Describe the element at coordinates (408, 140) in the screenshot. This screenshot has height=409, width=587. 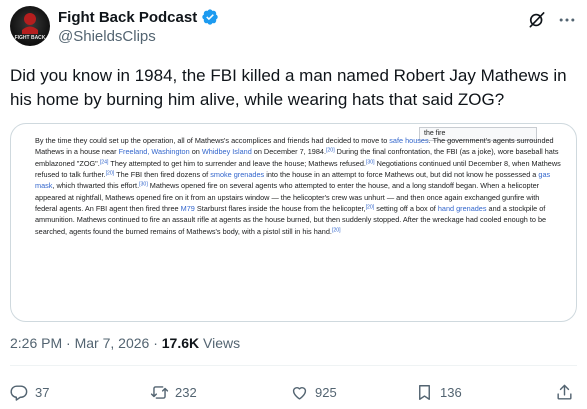
I see `wiki-link: safe houses` at that location.